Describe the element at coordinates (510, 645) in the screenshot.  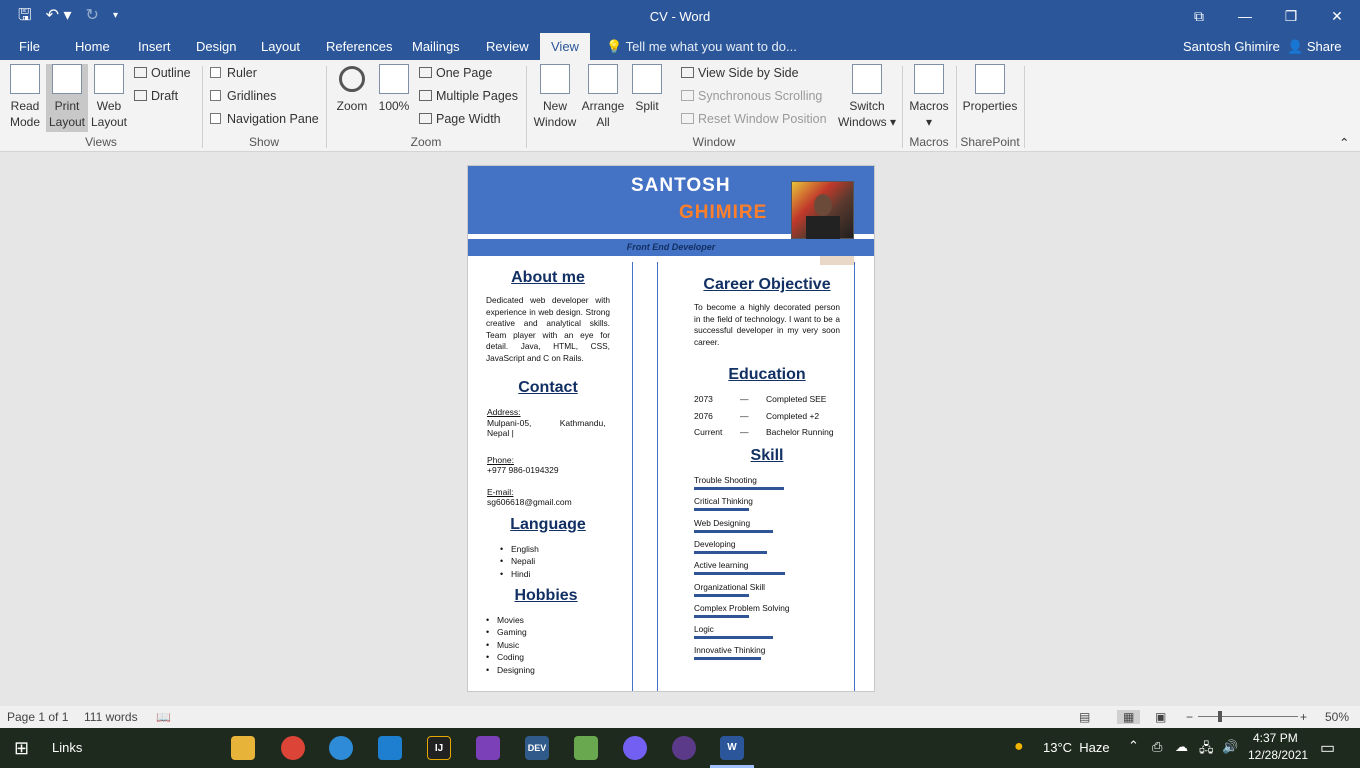
I see `list-item: Music` at that location.